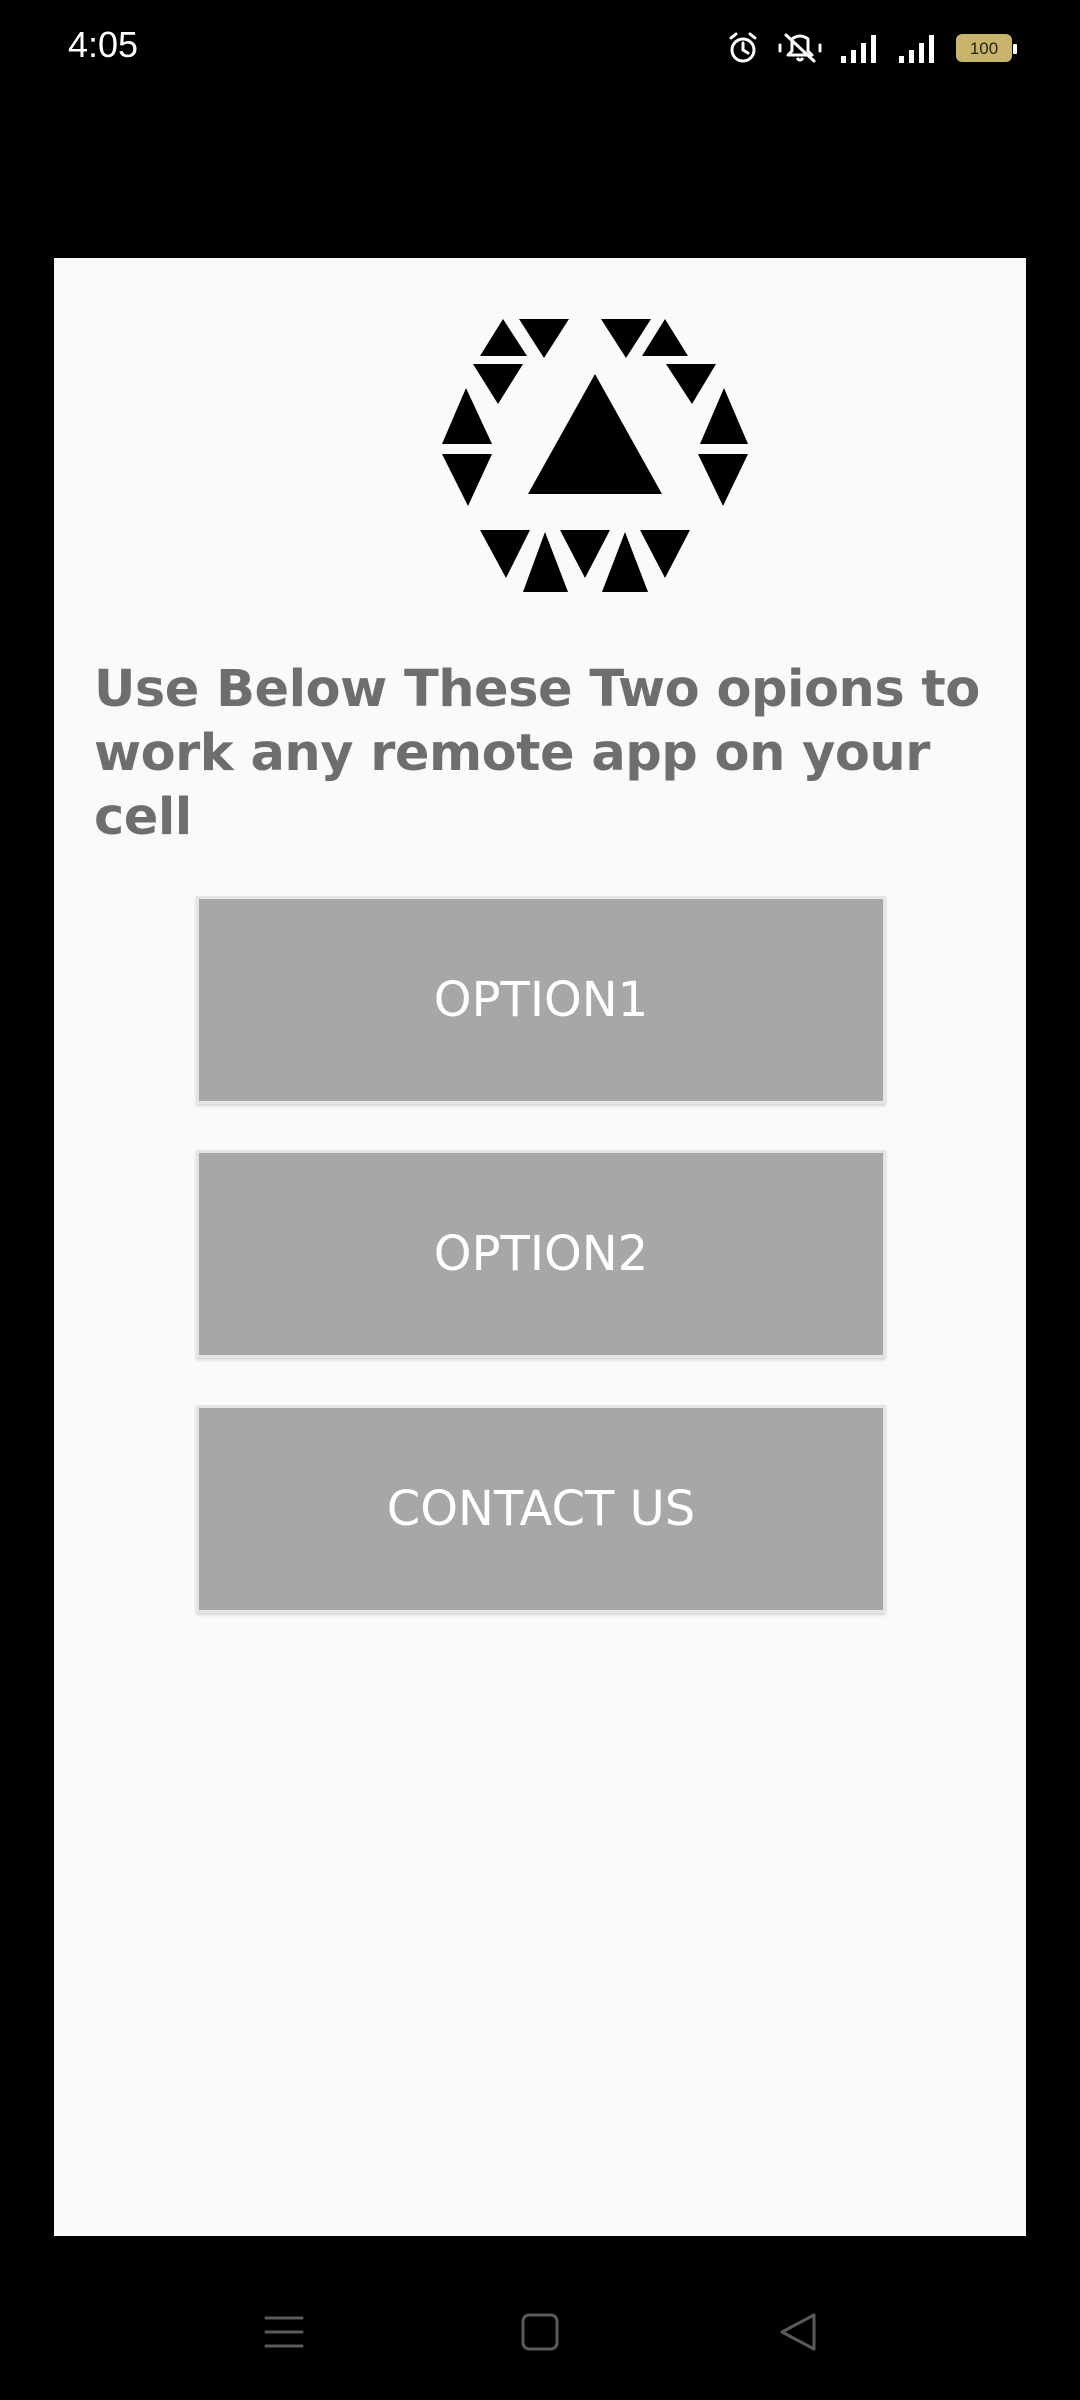  Describe the element at coordinates (541, 1000) in the screenshot. I see `option1-button: OPTION1` at that location.